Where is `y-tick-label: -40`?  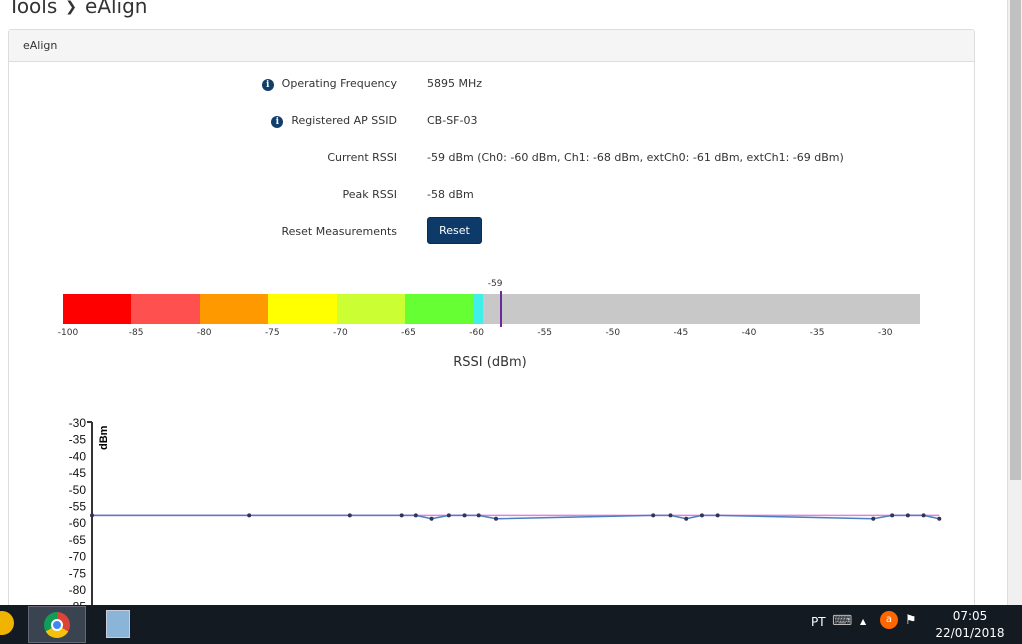
y-tick-label: -40 is located at coordinates (78, 456).